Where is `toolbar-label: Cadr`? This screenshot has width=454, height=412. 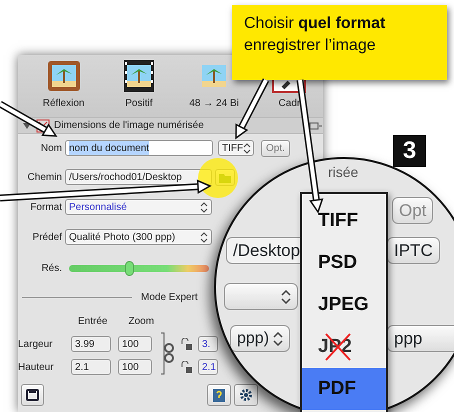
toolbar-label: Cadr is located at coordinates (289, 104).